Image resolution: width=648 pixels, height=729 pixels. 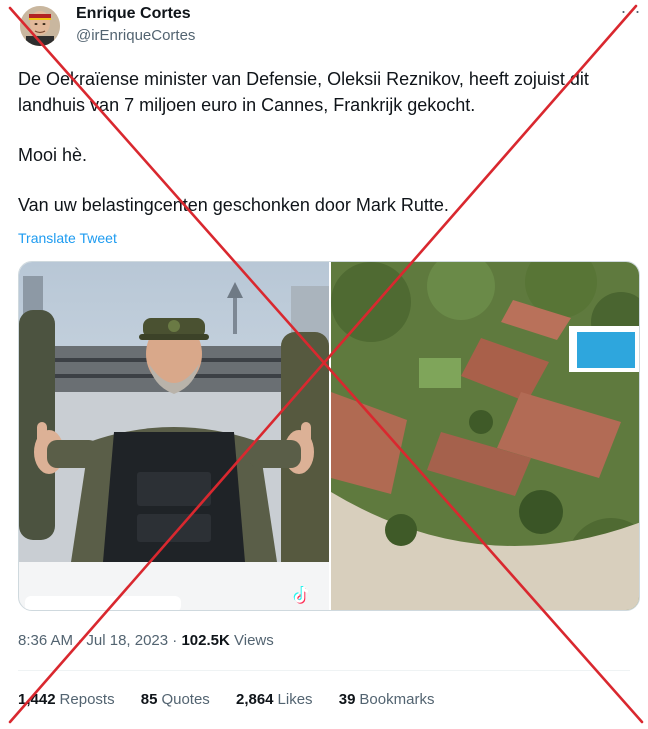 I want to click on translate-tweet-link: Translate Tweet, so click(x=67, y=238).